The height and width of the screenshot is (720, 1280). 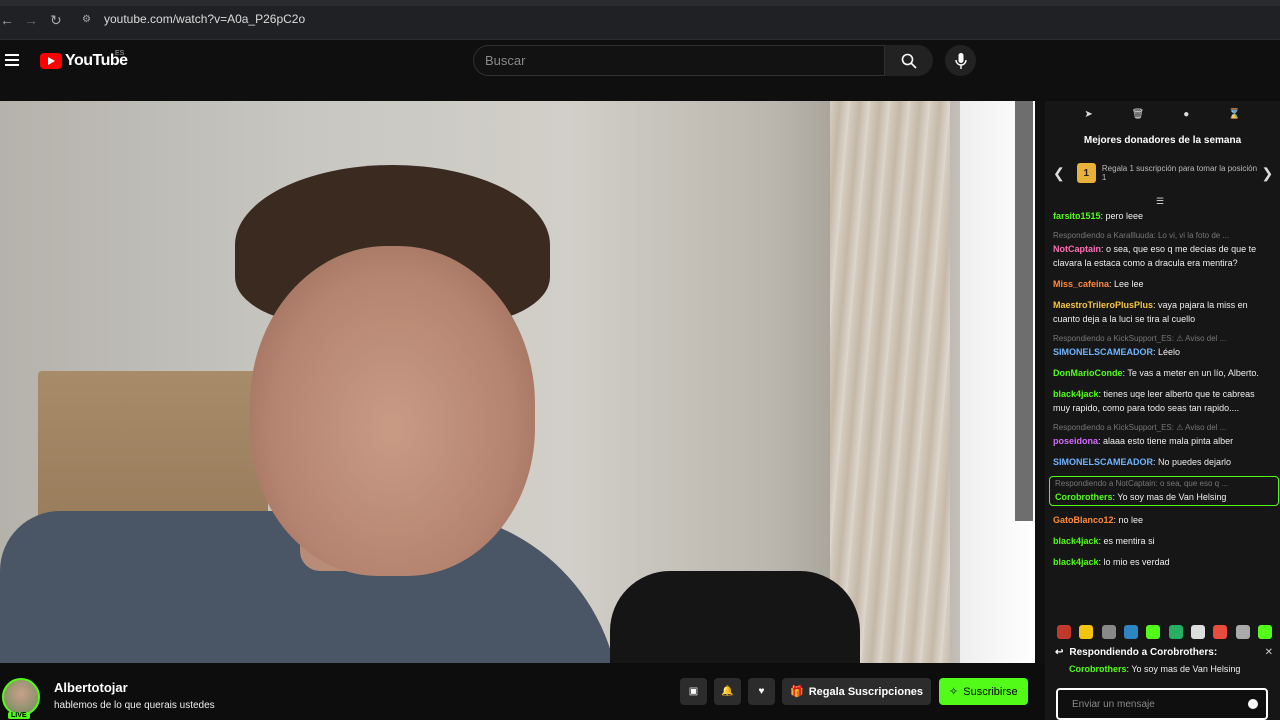 What do you see at coordinates (1075, 441) in the screenshot?
I see `chat-username: poseidona` at bounding box center [1075, 441].